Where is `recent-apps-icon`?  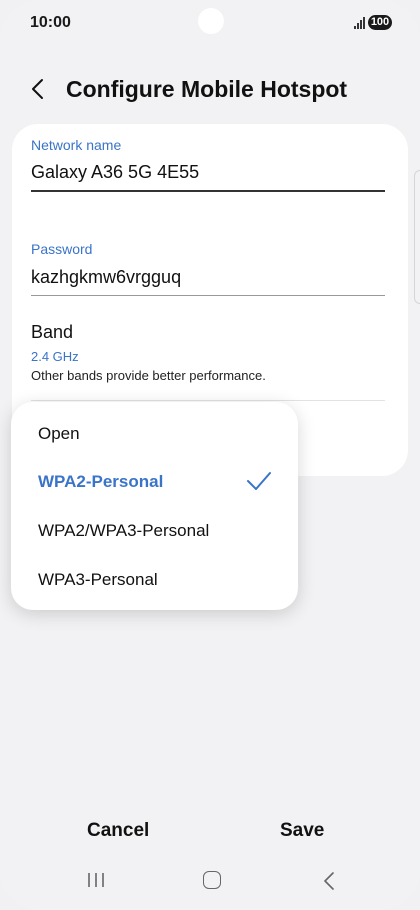 recent-apps-icon is located at coordinates (96, 880).